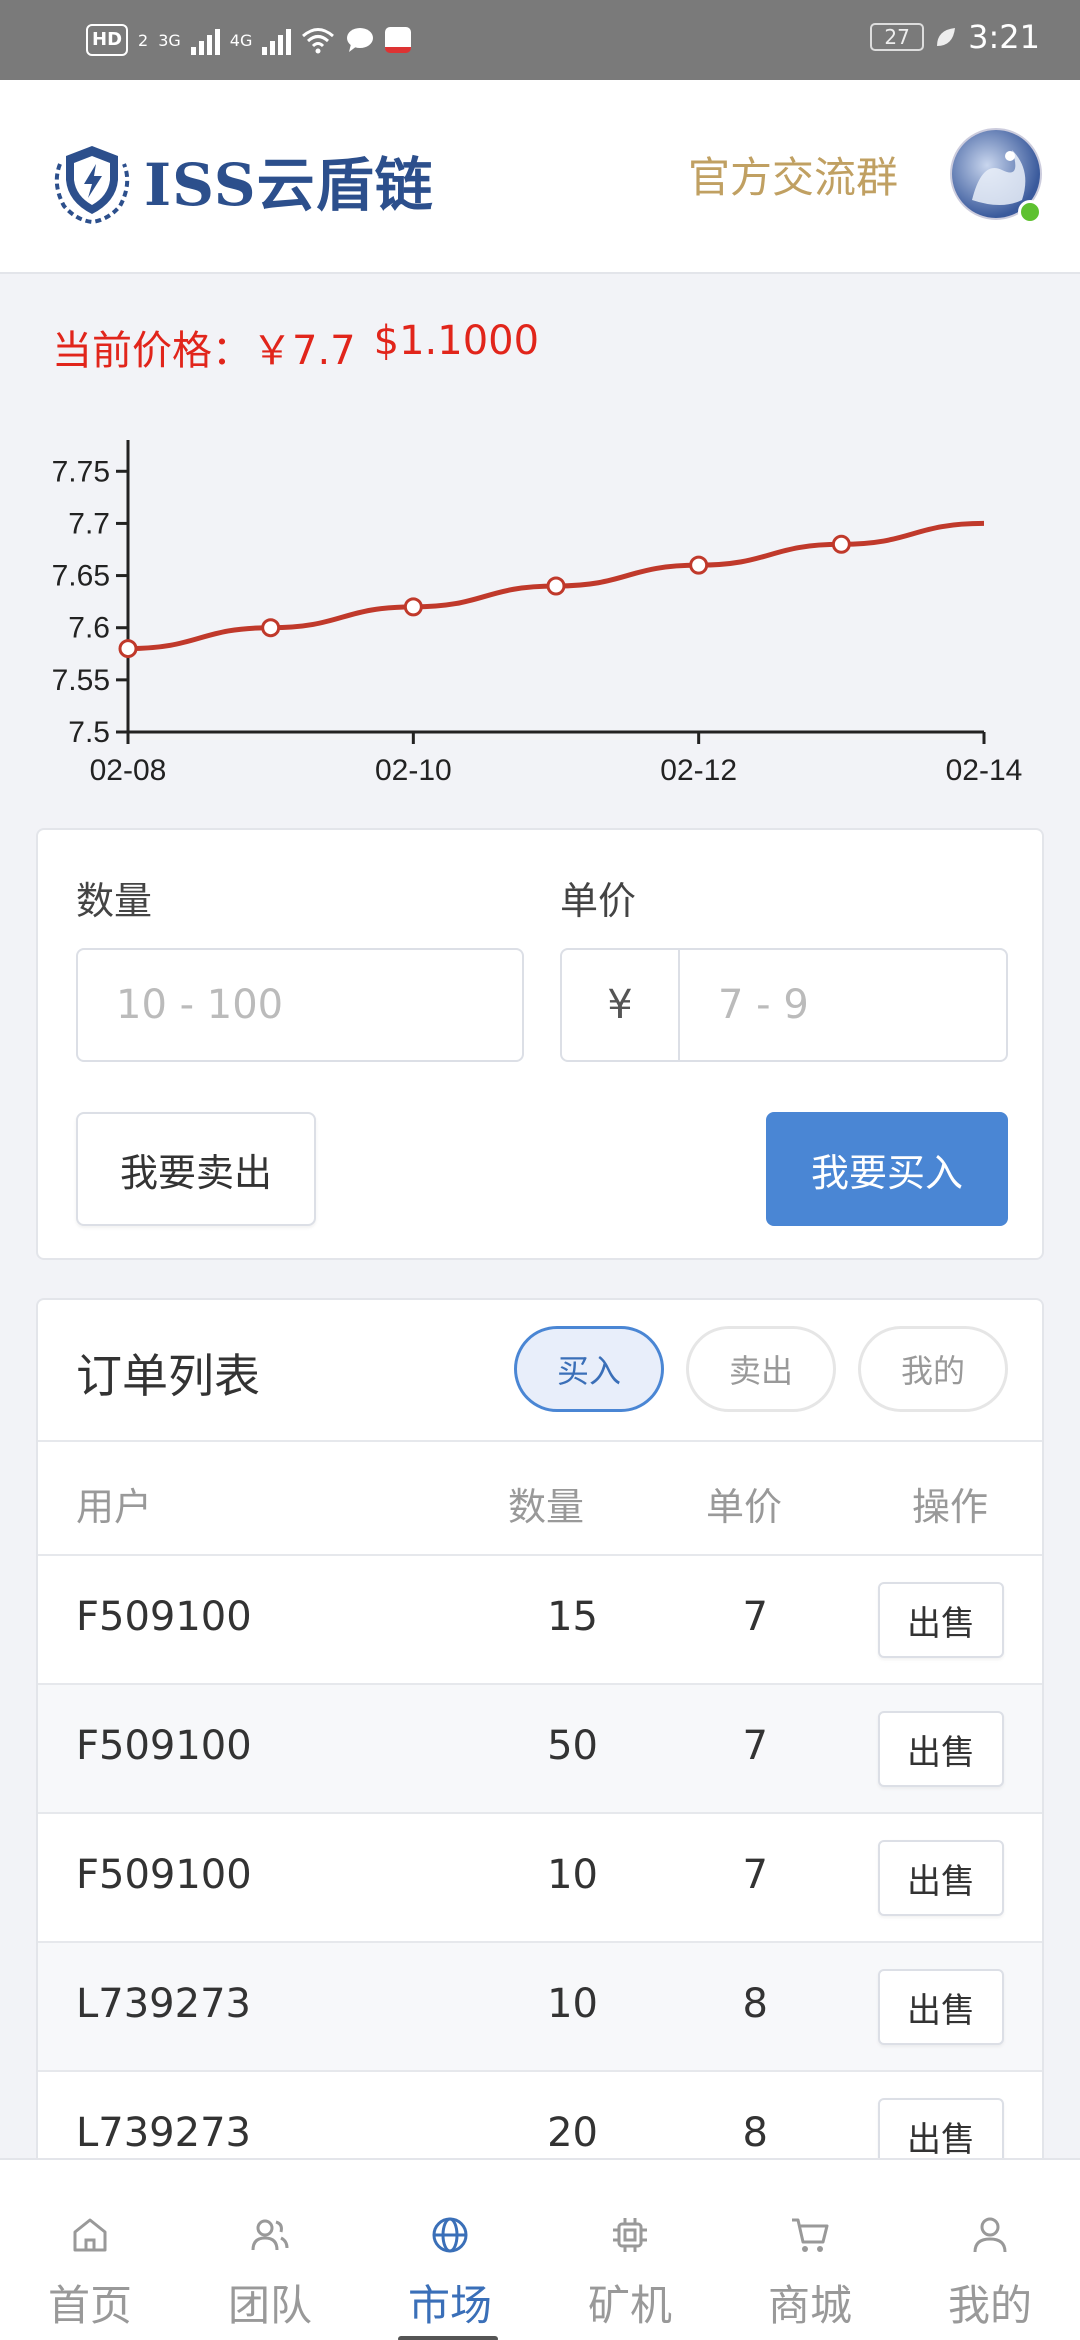  Describe the element at coordinates (989, 2305) in the screenshot. I see `tab-mine-label: 我的` at that location.